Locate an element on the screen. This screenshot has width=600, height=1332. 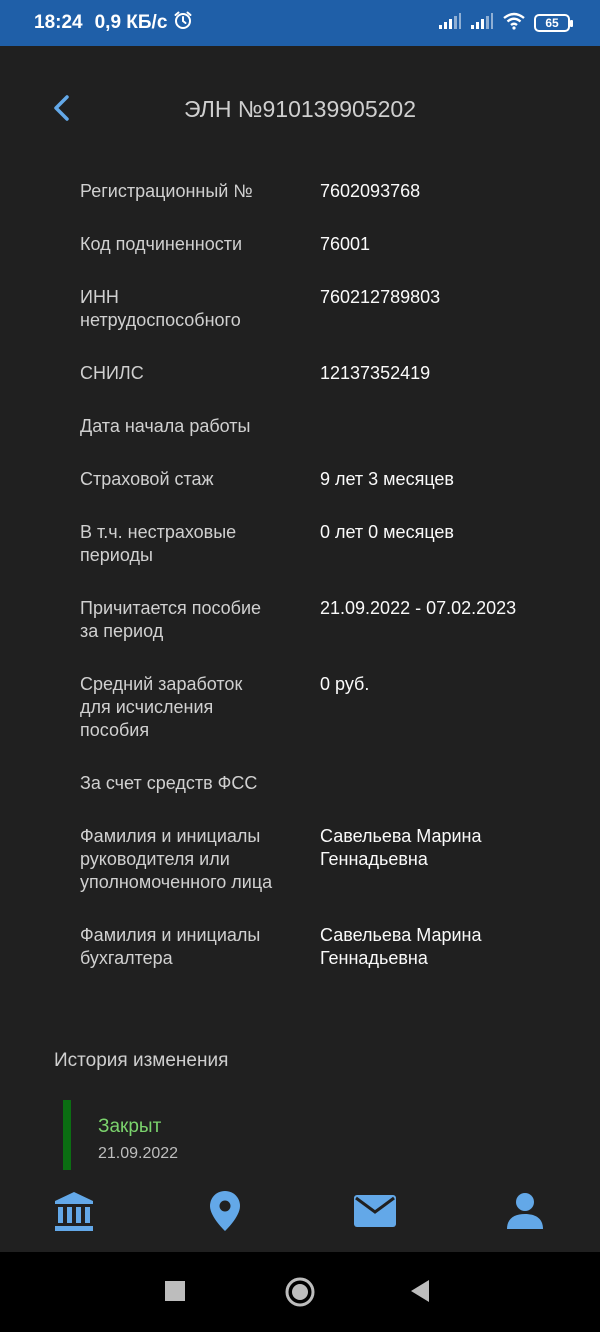
detail-label: В т.ч. нестраховые периоды is located at coordinates (158, 543).